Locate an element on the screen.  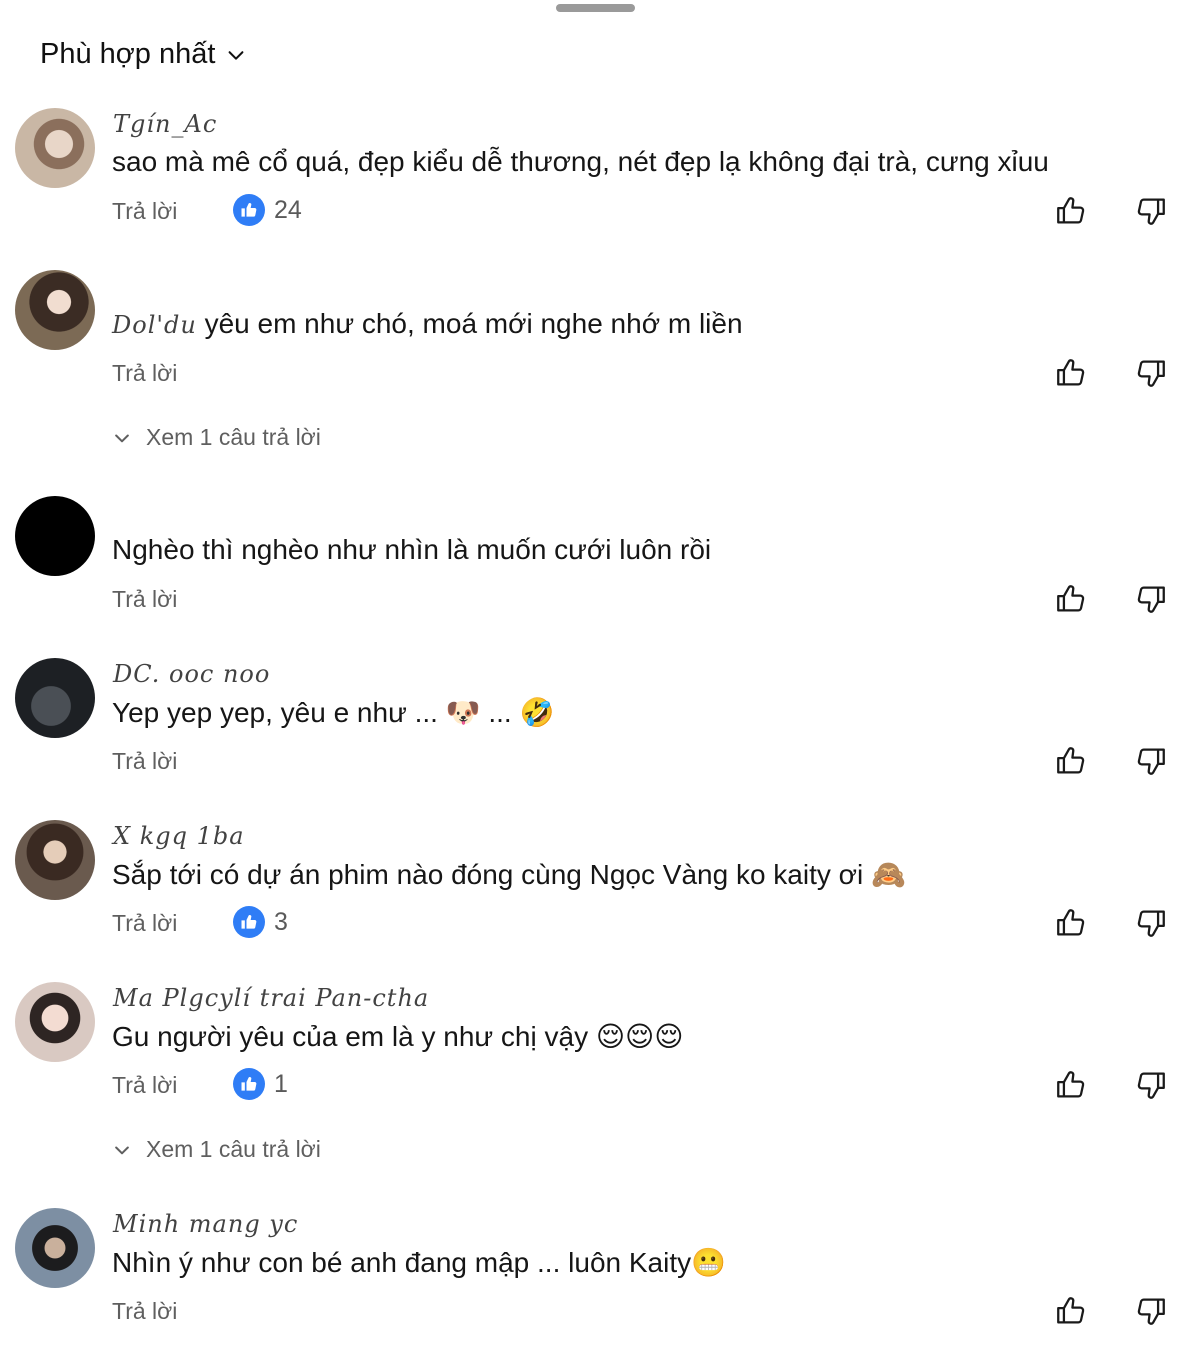
like-count-badge: 1 is located at coordinates (260, 1084).